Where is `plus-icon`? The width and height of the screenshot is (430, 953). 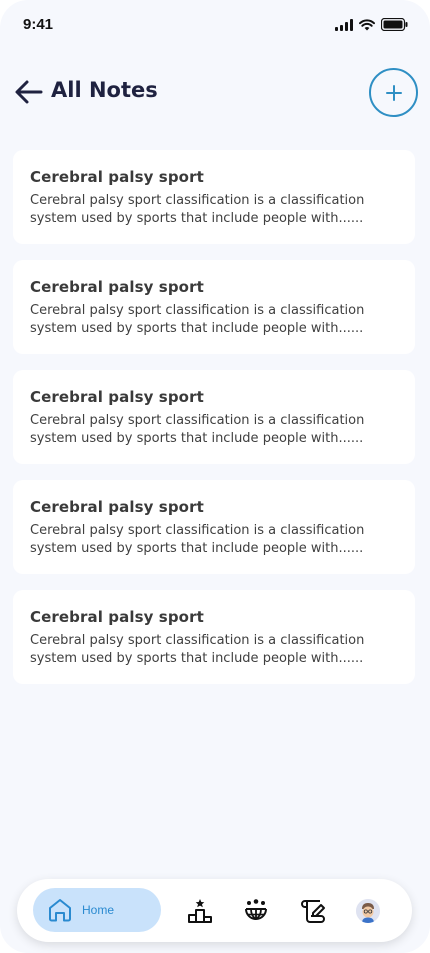 plus-icon is located at coordinates (393, 92).